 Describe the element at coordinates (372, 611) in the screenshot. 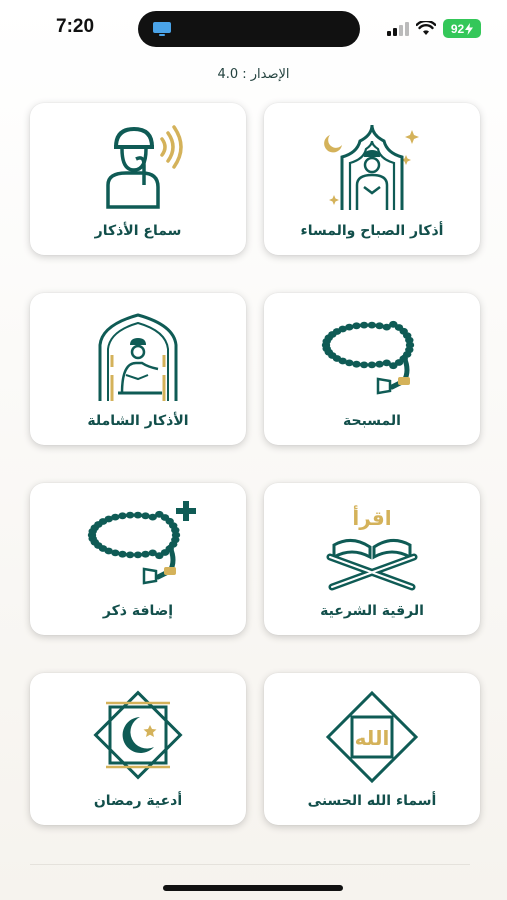

I see `card-label: الرقية الشرعية` at that location.